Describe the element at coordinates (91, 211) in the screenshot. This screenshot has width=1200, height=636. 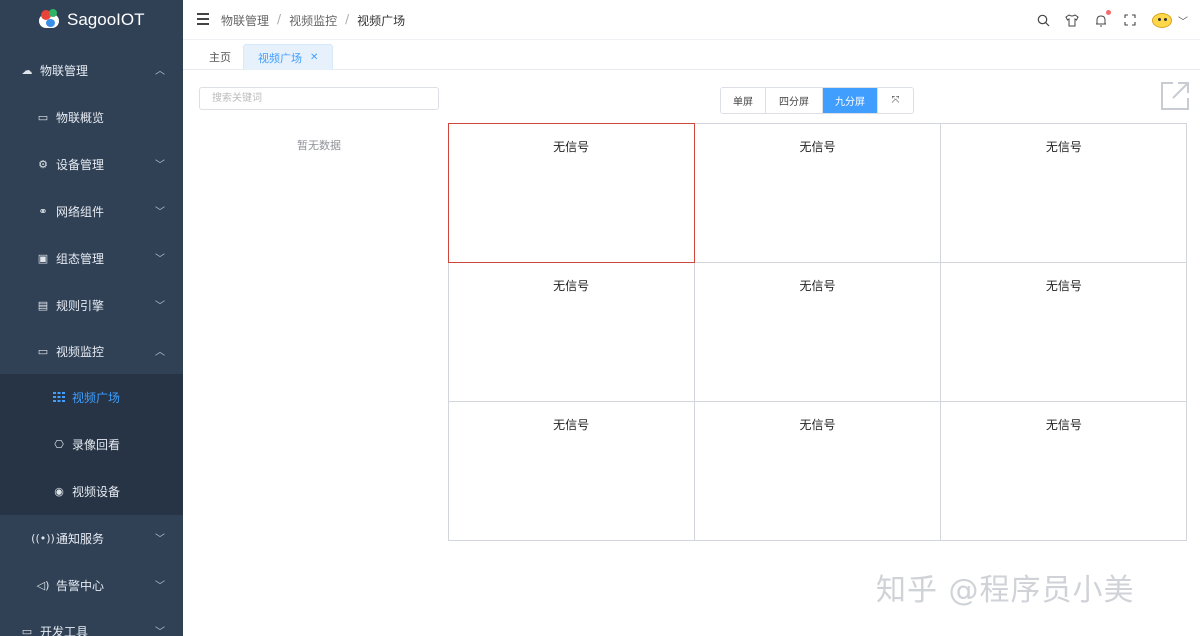
I see `sidebar-item-network-components: ⚭ 网络组件 ﹀` at that location.